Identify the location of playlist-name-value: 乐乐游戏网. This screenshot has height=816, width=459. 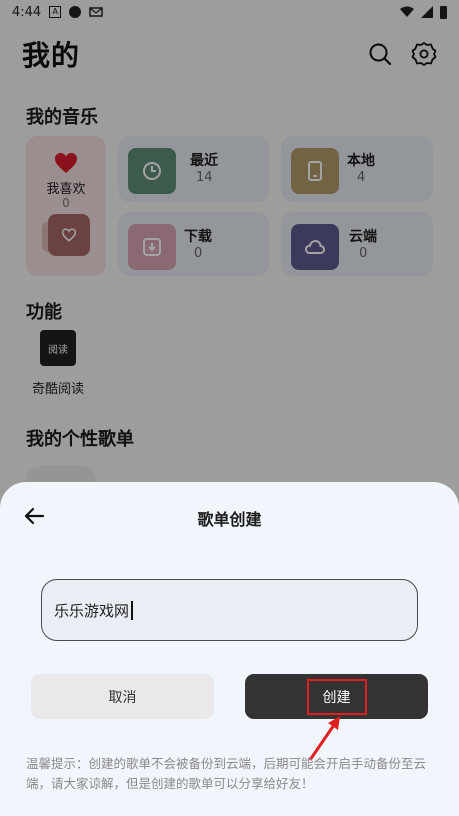
(92, 610).